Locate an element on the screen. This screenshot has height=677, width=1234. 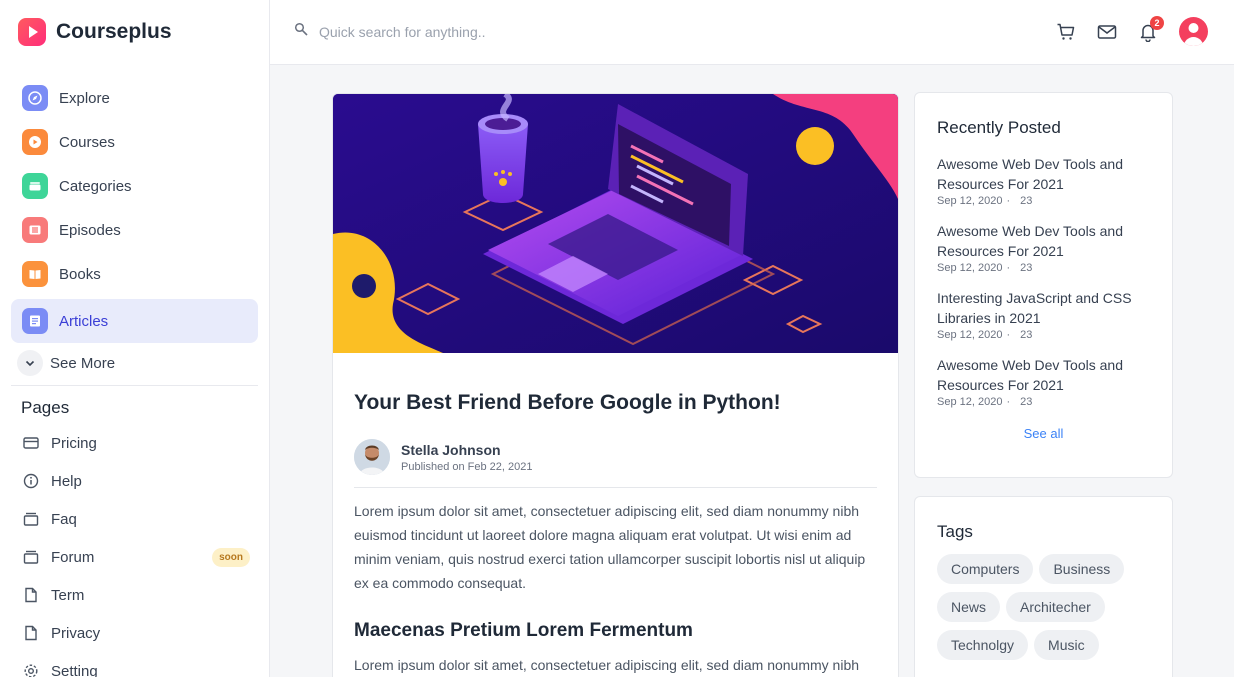
recently-posted-title: Recently Posted is located at coordinates (999, 127).